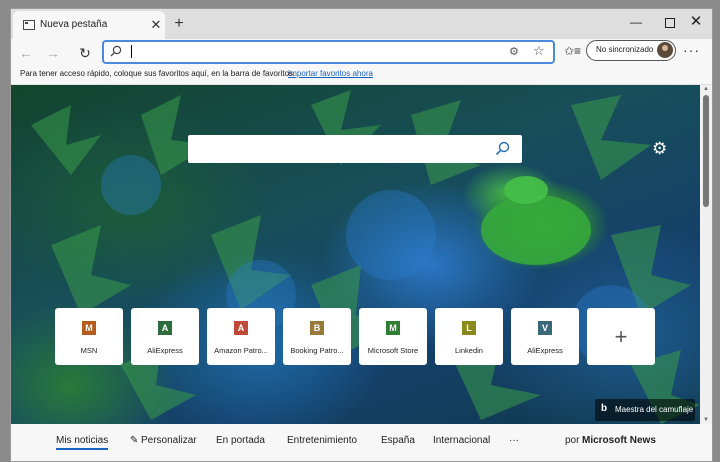 The width and height of the screenshot is (720, 462). Describe the element at coordinates (461, 440) in the screenshot. I see `news-tab-internacional: Internacional` at that location.